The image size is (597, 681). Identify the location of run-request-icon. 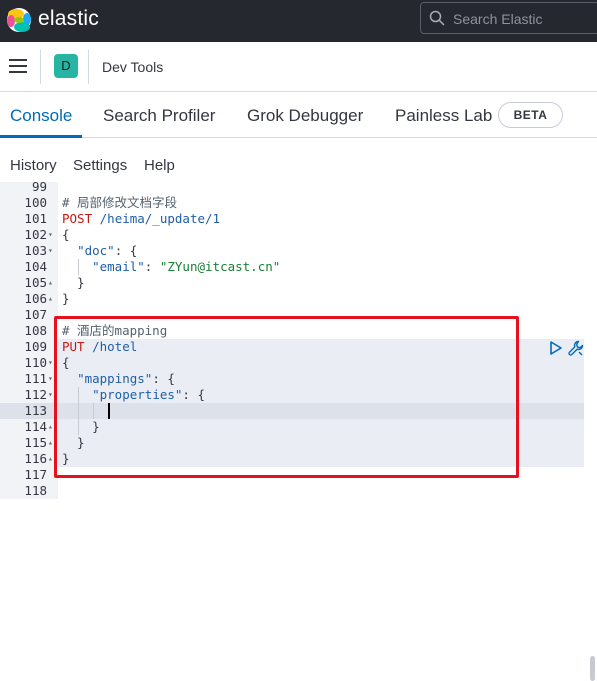
(556, 348).